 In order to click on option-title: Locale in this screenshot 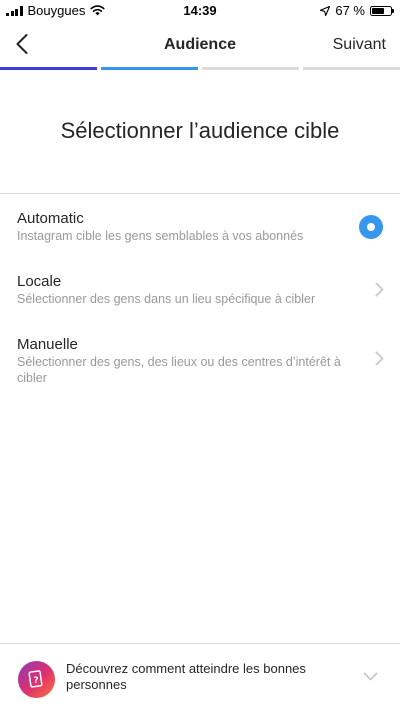, I will do `click(39, 281)`.